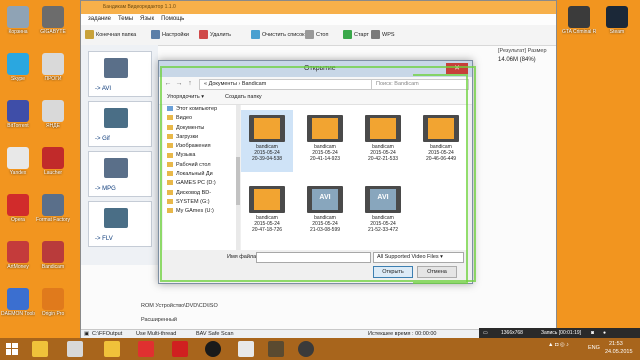 The height and width of the screenshot is (360, 640). What do you see at coordinates (213, 349) in the screenshot?
I see `bandicam-taskbar-icon` at bounding box center [213, 349].